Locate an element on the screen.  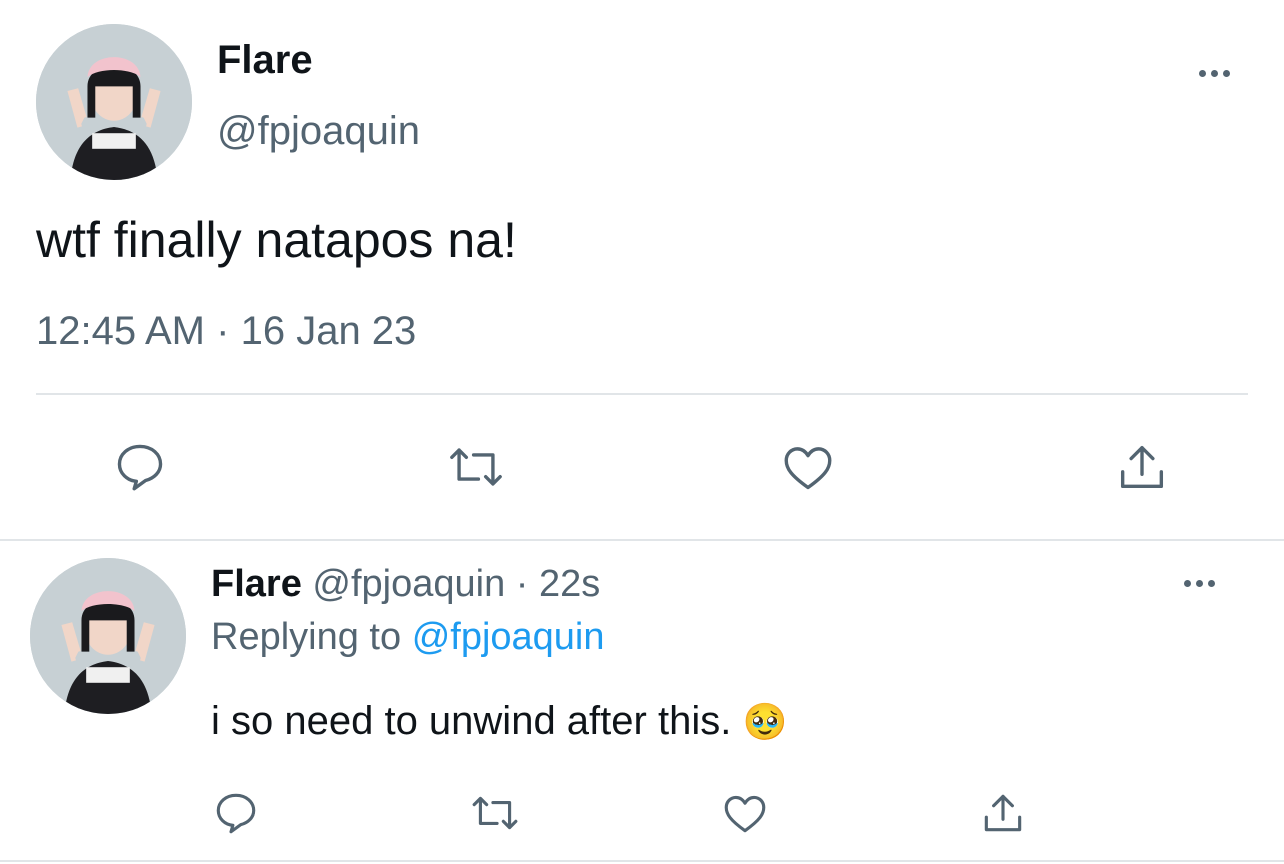
pleading-face-icon: 🥹 is located at coordinates (765, 721).